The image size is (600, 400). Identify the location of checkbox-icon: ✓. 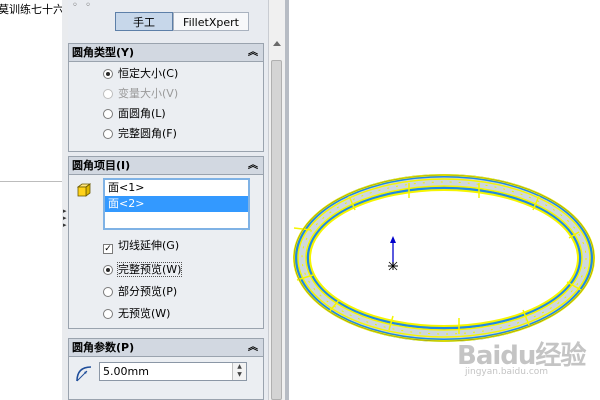
(108, 249).